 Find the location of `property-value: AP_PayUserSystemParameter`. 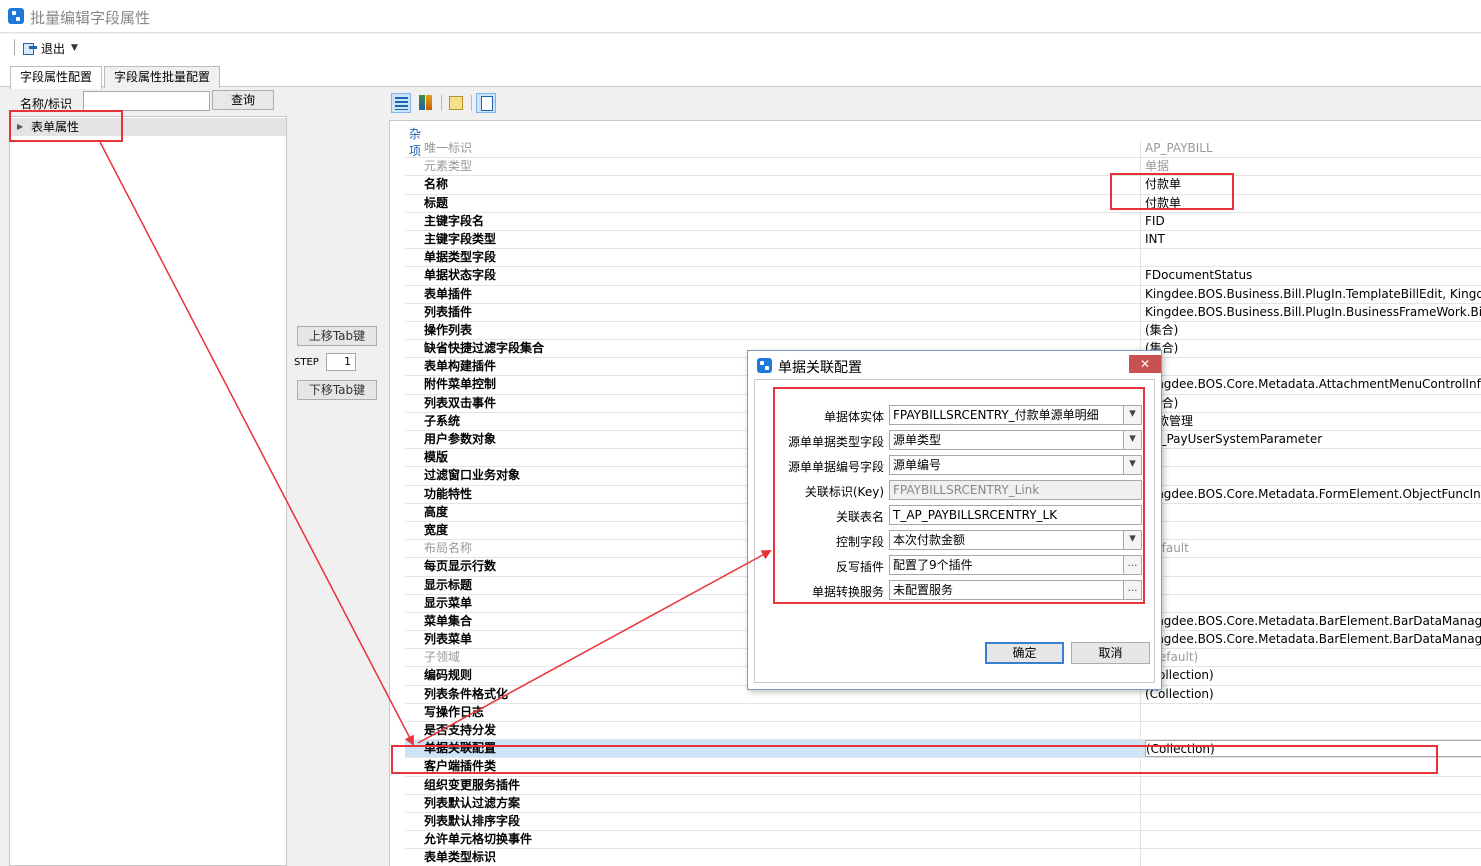

property-value: AP_PayUserSystemParameter is located at coordinates (1313, 439).